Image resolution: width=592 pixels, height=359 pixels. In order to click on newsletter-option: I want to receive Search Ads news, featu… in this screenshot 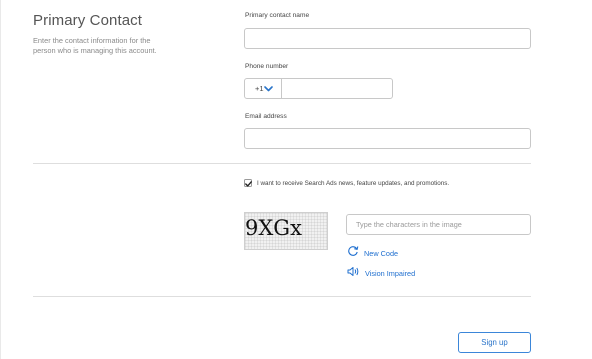, I will do `click(346, 183)`.